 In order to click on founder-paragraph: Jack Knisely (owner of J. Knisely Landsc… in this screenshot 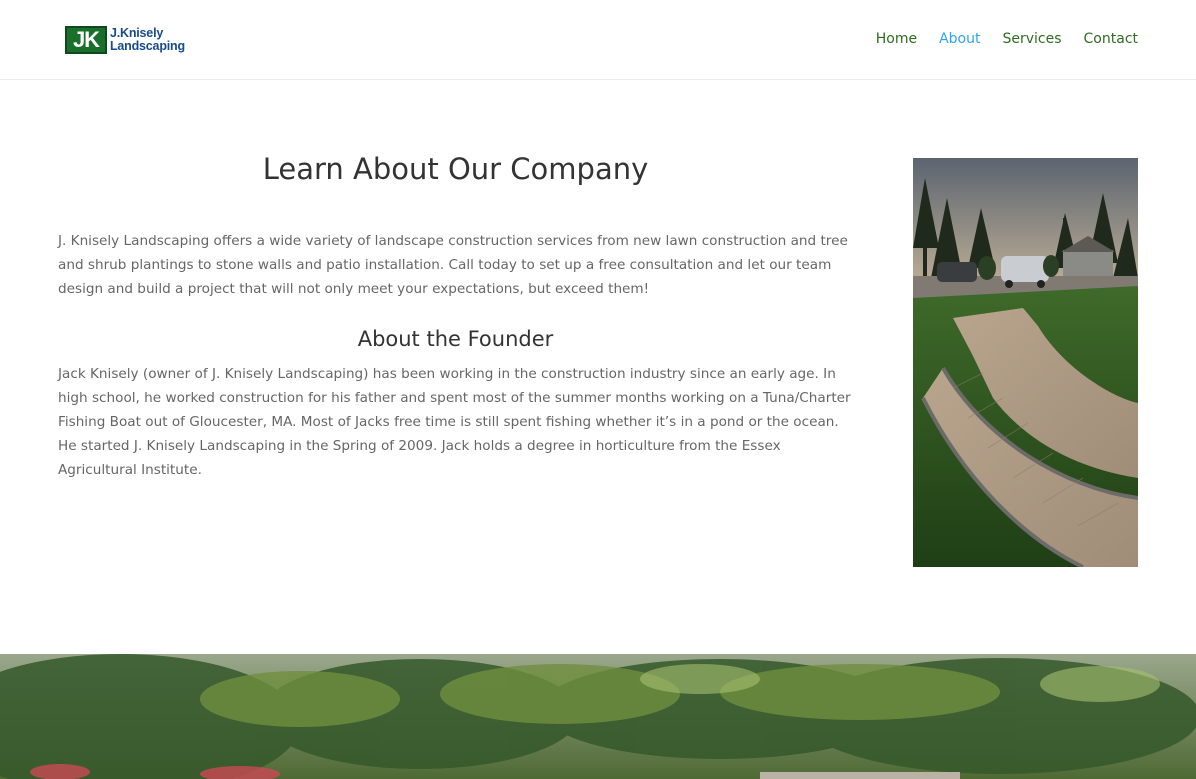, I will do `click(454, 422)`.